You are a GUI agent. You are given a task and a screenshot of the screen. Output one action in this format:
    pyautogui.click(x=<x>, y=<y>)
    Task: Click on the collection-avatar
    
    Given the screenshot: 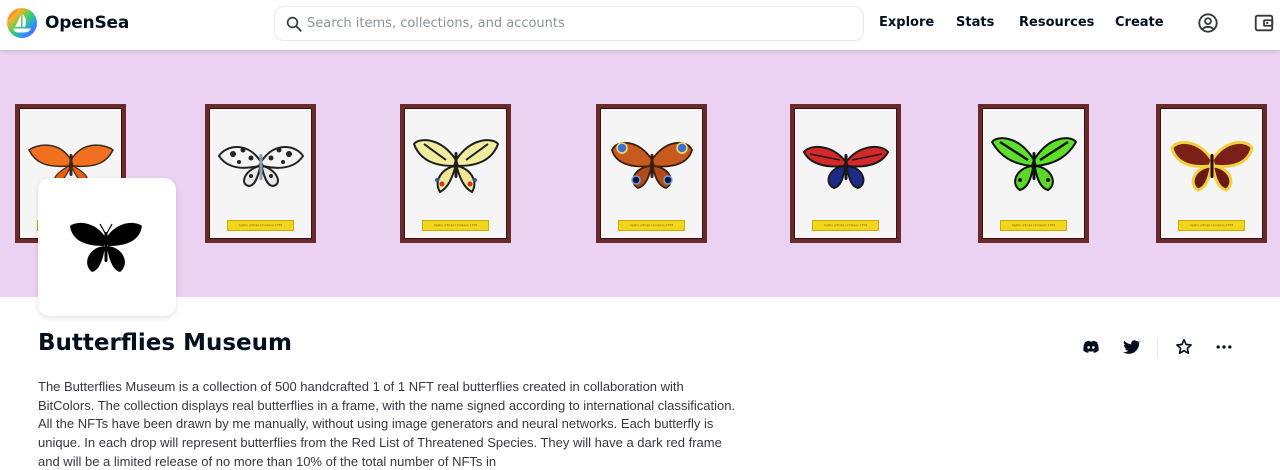 What is the action you would take?
    pyautogui.click(x=107, y=247)
    